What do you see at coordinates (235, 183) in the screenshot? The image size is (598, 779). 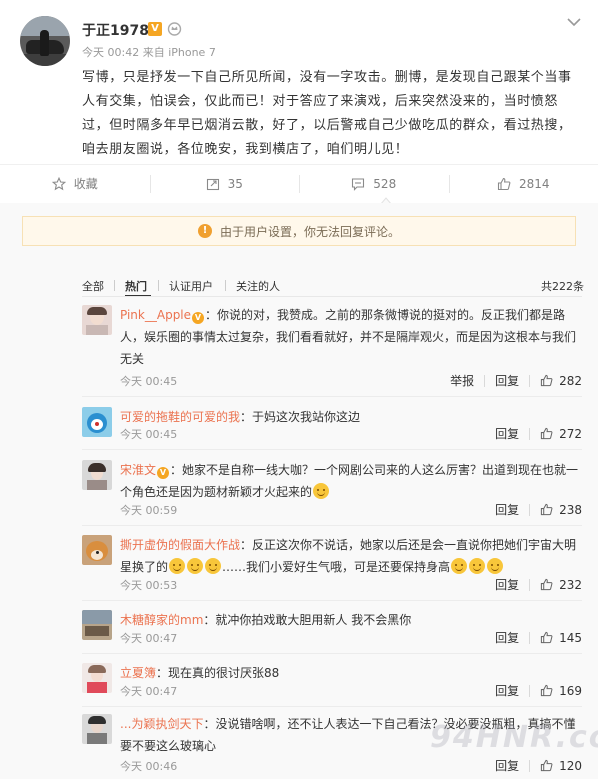 I see `repost-count: 35` at bounding box center [235, 183].